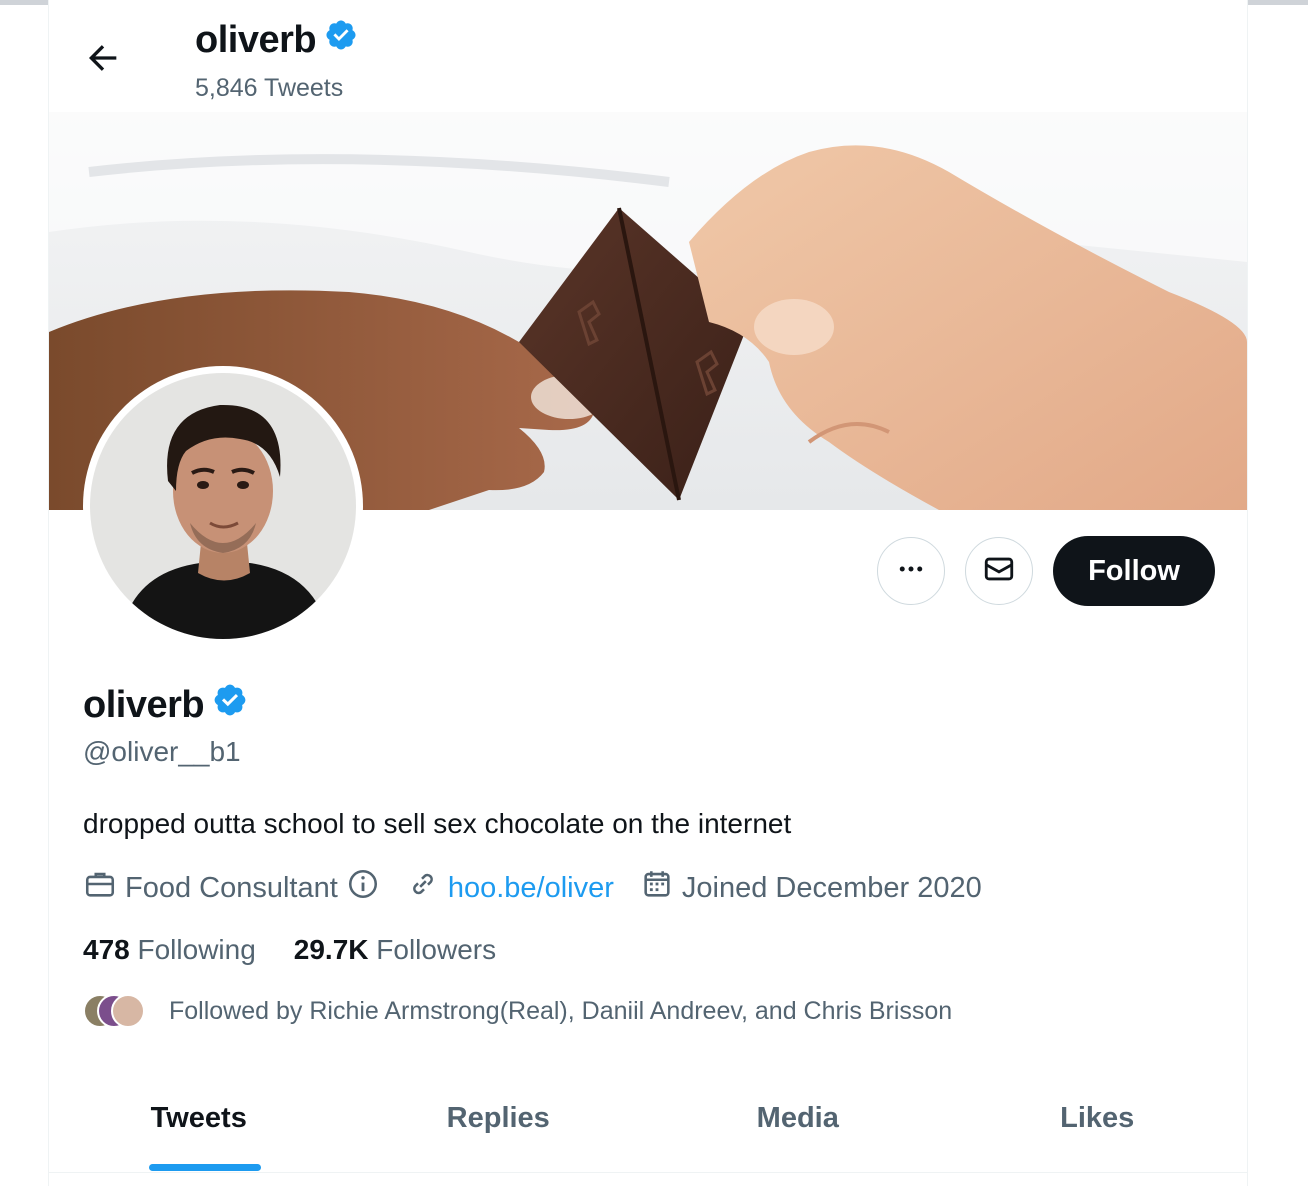 The height and width of the screenshot is (1186, 1308). Describe the element at coordinates (128, 1011) in the screenshot. I see `avatar` at that location.